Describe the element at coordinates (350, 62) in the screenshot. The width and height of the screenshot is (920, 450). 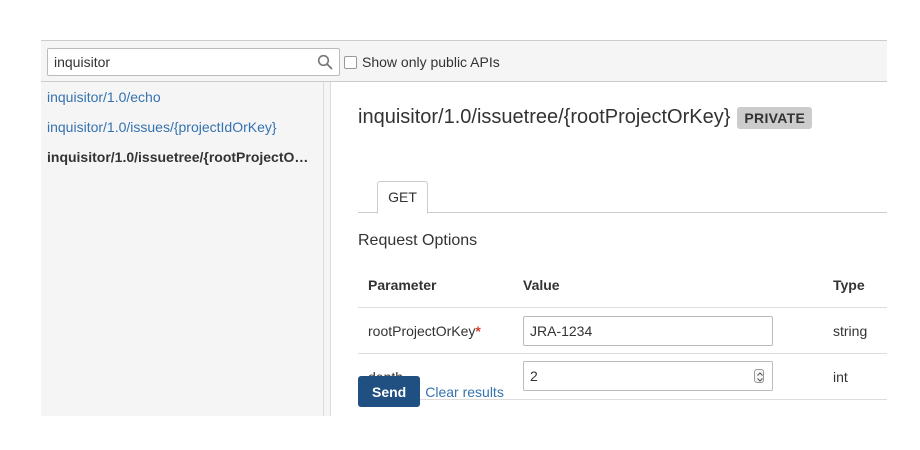
I see `public-only-checkbox` at that location.